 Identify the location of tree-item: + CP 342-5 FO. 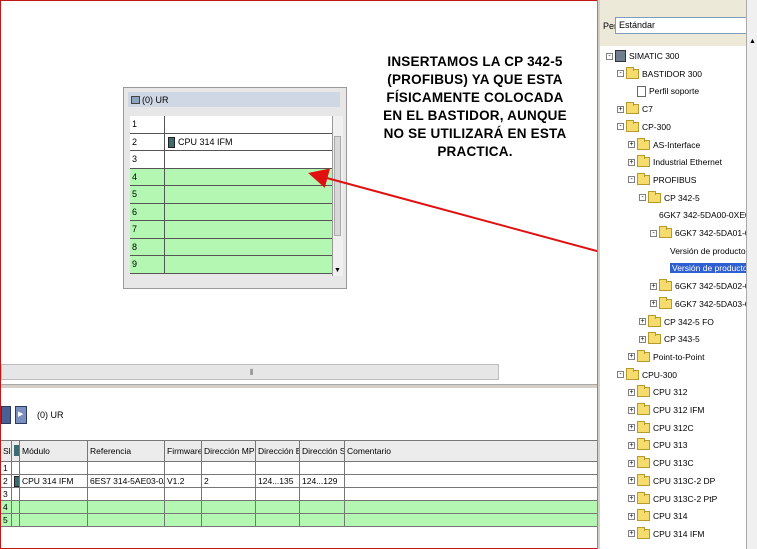
(676, 322).